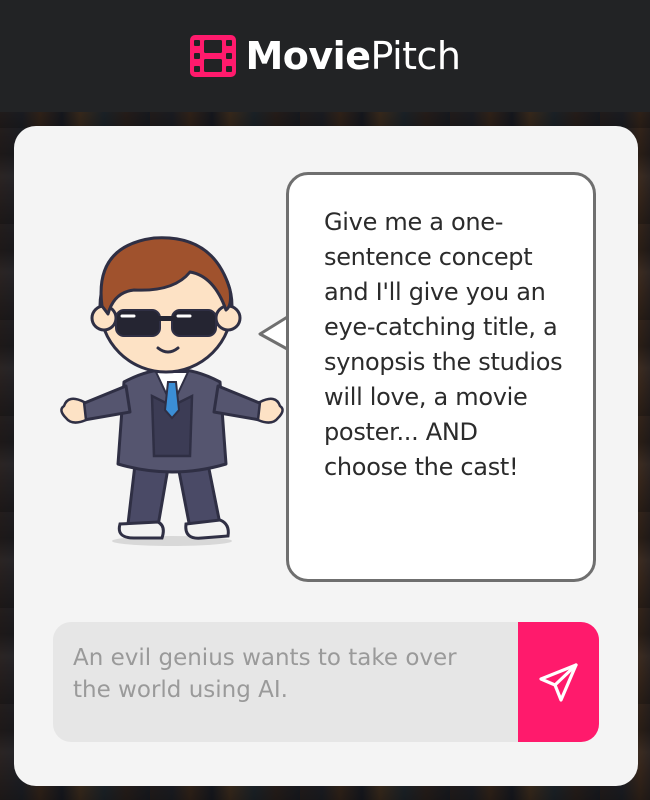 The image size is (650, 800). I want to click on pitch-composer, so click(326, 682).